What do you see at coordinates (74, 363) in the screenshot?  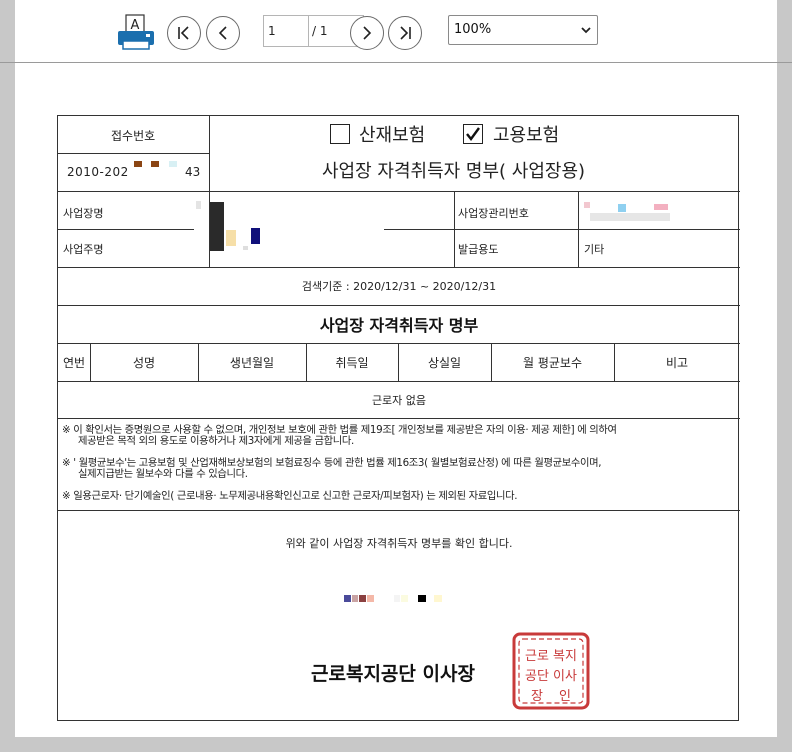 I see `column-header: 연번` at bounding box center [74, 363].